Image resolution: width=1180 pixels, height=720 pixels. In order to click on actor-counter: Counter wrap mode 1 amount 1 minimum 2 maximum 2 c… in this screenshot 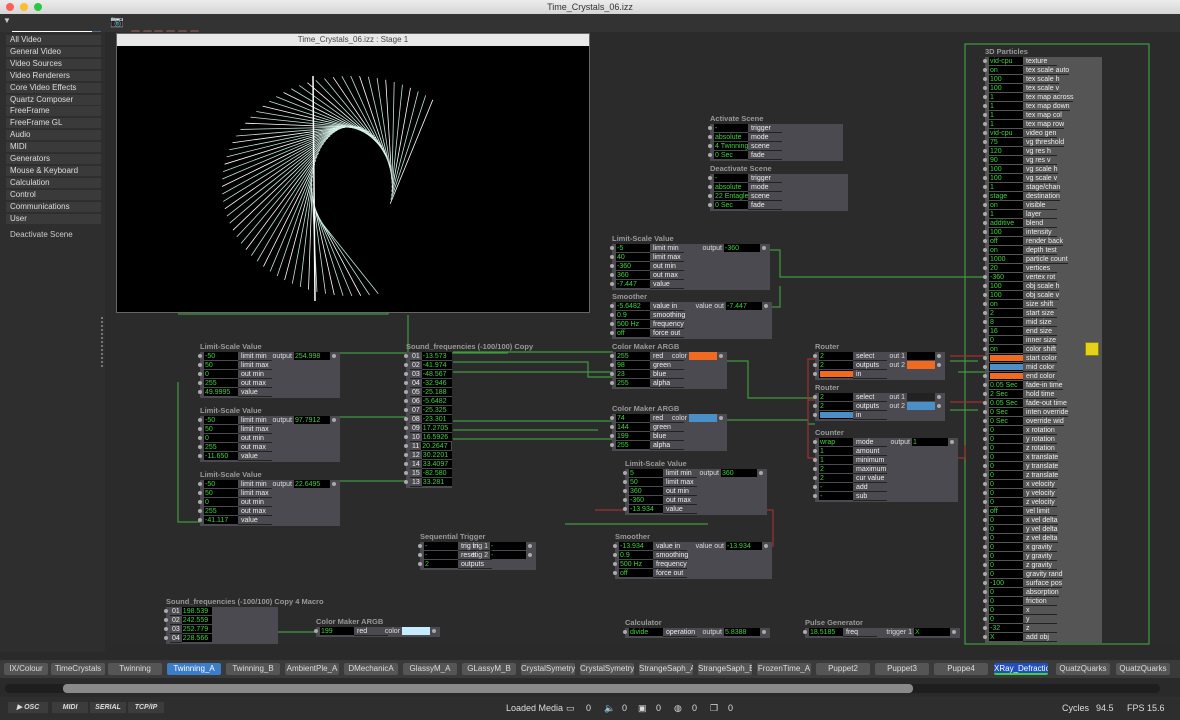, I will do `click(885, 465)`.